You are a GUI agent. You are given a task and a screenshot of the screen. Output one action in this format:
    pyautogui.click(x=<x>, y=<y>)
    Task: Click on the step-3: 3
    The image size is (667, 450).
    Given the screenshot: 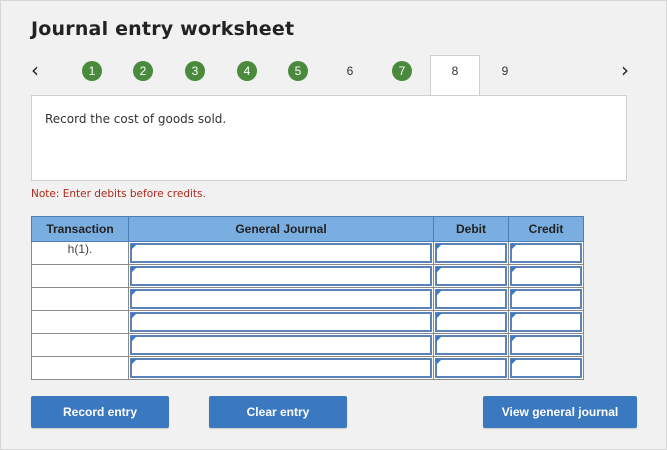 What is the action you would take?
    pyautogui.click(x=195, y=71)
    